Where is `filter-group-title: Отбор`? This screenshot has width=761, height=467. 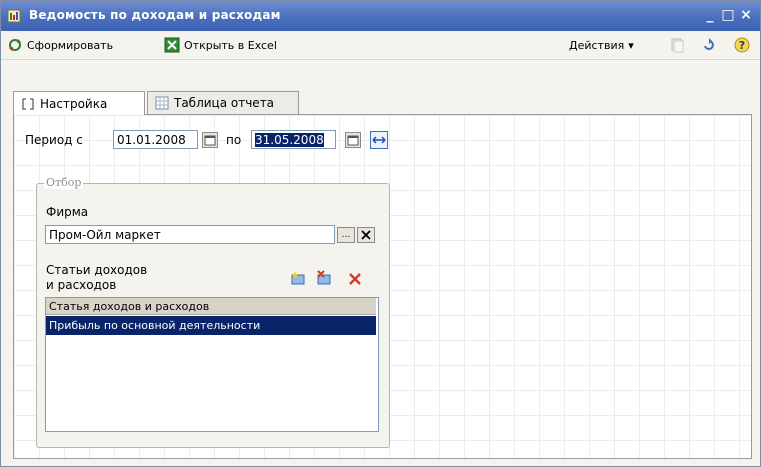
filter-group-title: Отбор is located at coordinates (64, 182).